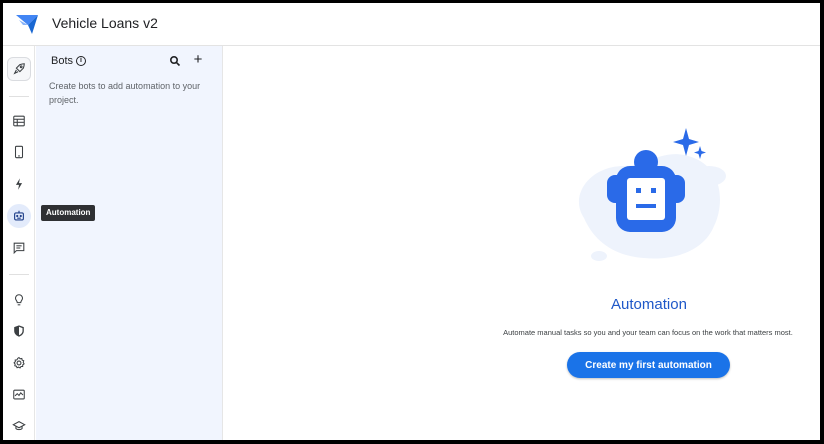 This screenshot has width=824, height=444. I want to click on rail-item-actions, so click(19, 184).